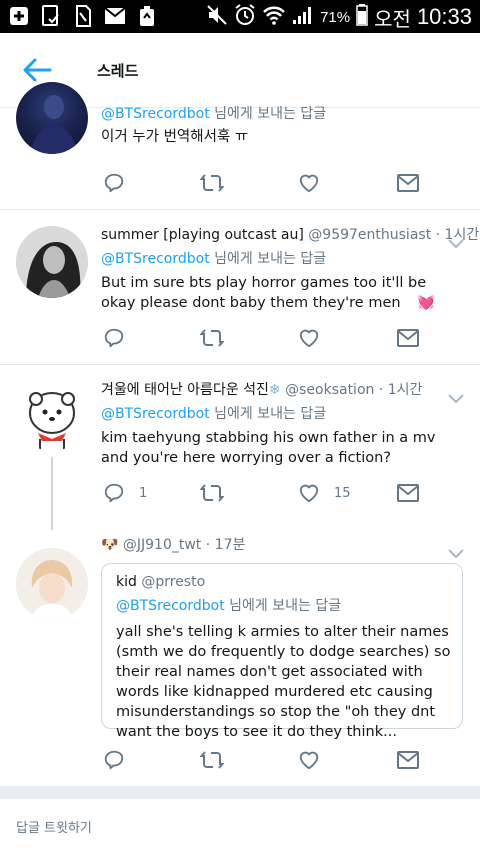 This screenshot has height=853, width=480. What do you see at coordinates (362, 17) in the screenshot?
I see `battery-icon` at bounding box center [362, 17].